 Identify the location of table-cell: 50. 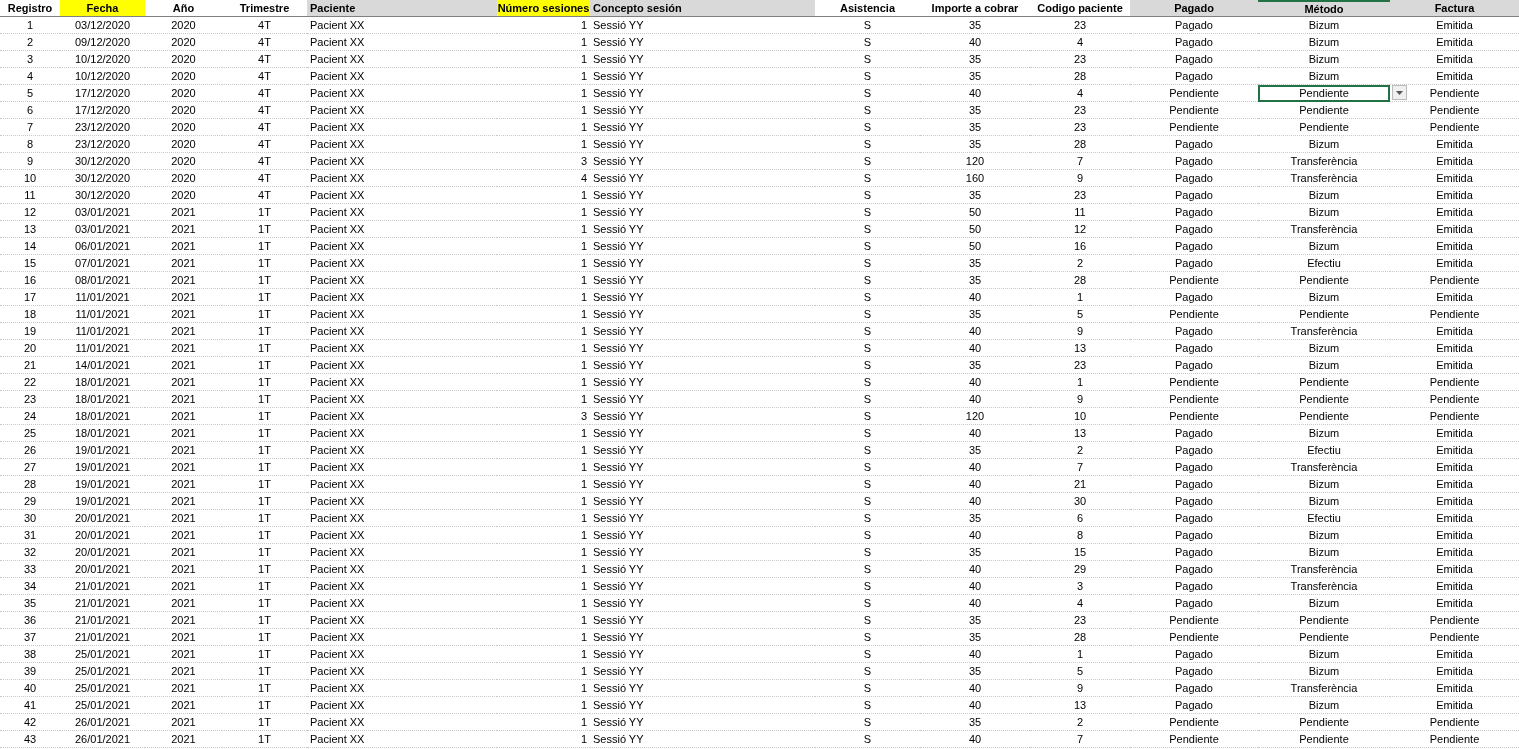
(975, 229).